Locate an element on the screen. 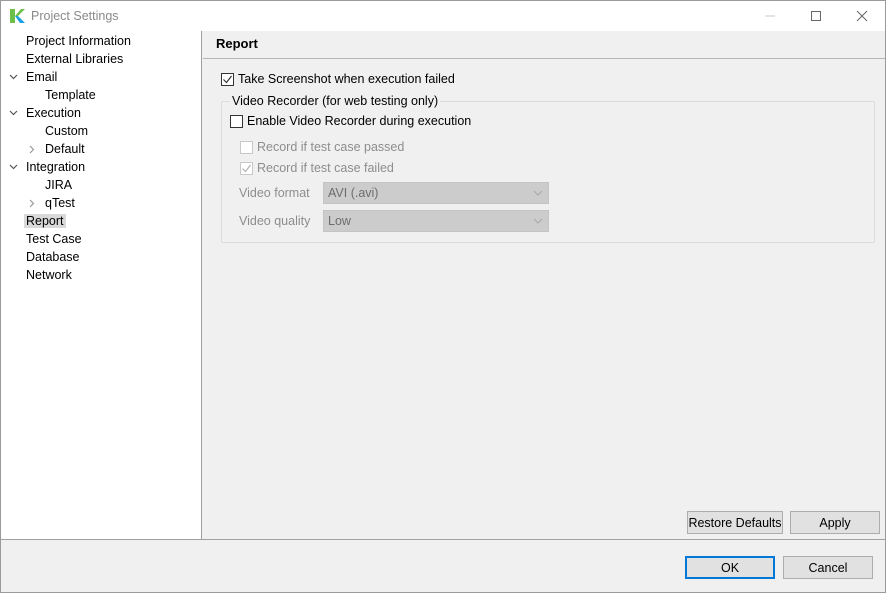 The height and width of the screenshot is (593, 886). tree-item-label: Project Information is located at coordinates (78, 41).